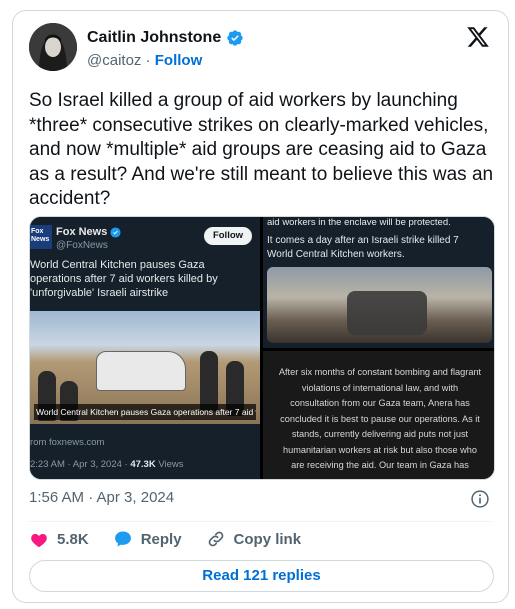 The height and width of the screenshot is (609, 515). I want to click on vehicle-shape, so click(141, 371).